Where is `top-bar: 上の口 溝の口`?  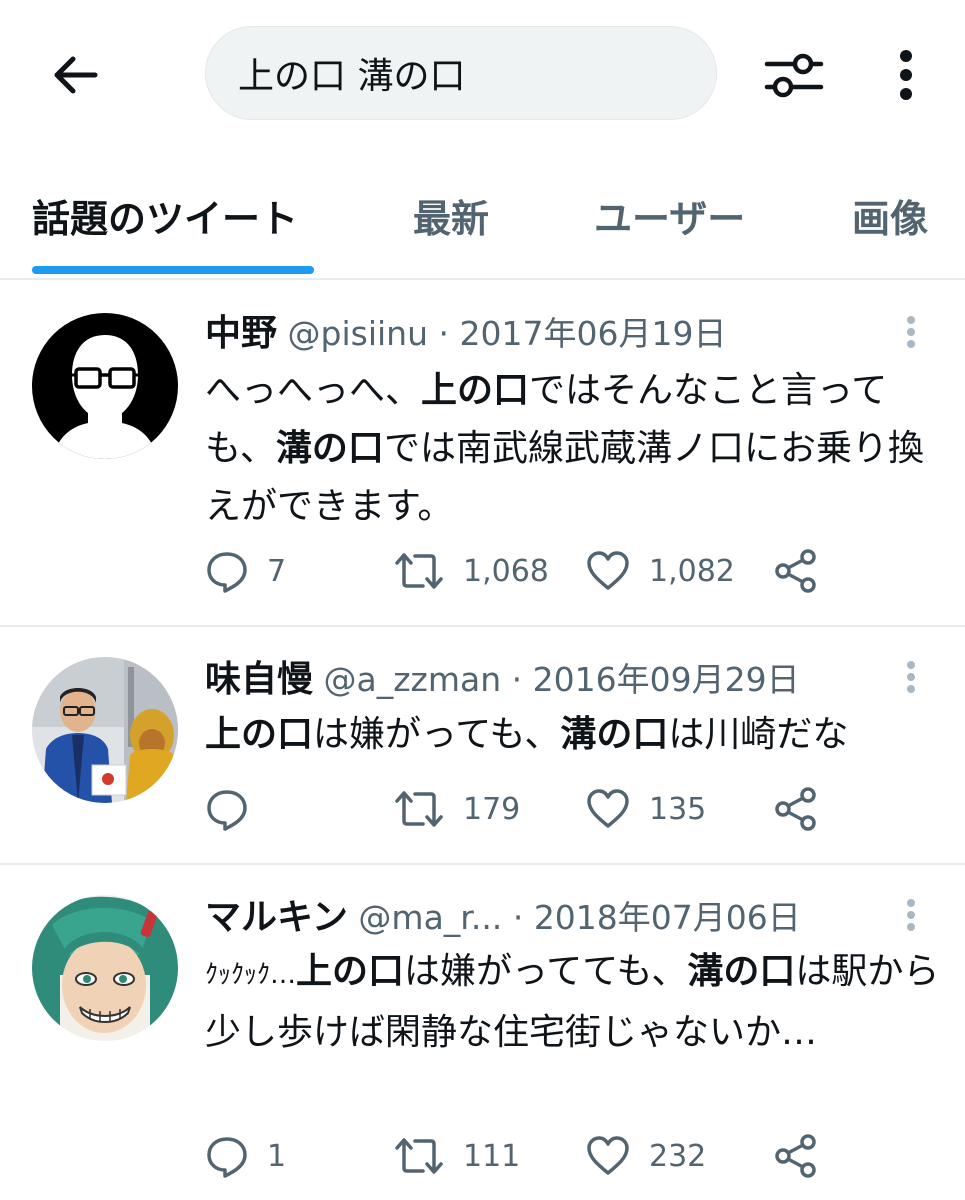
top-bar: 上の口 溝の口 is located at coordinates (482, 75).